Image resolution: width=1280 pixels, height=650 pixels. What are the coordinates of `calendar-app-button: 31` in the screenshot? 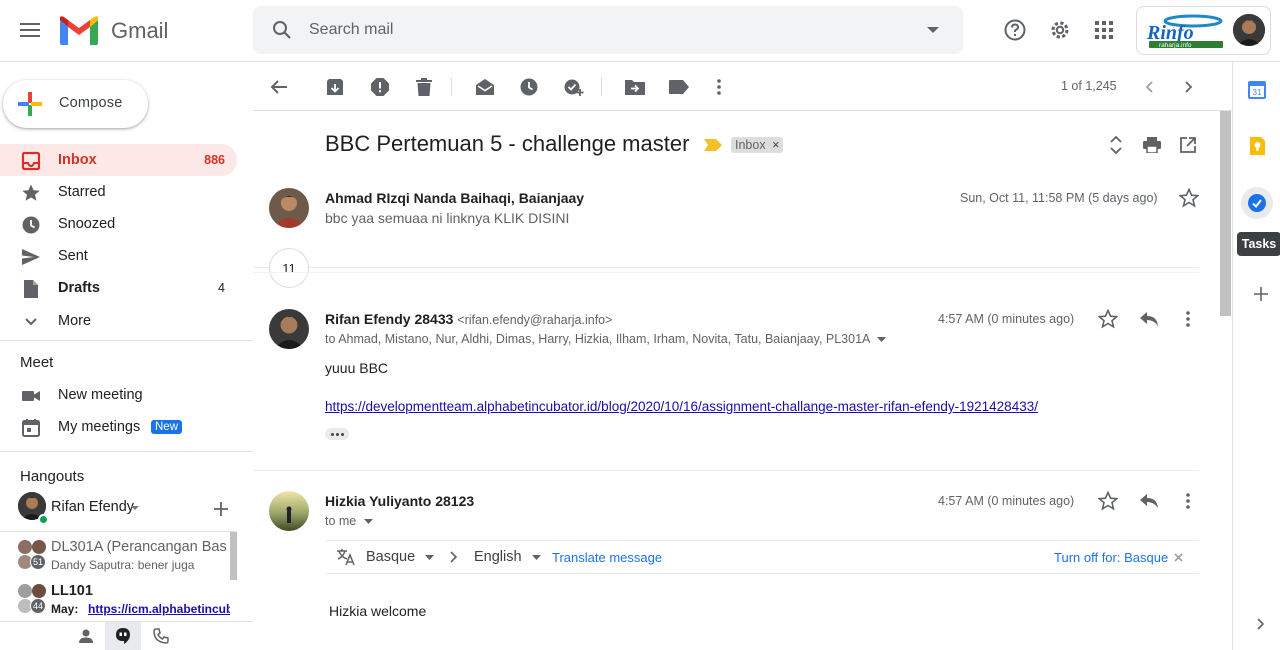 It's located at (1257, 90).